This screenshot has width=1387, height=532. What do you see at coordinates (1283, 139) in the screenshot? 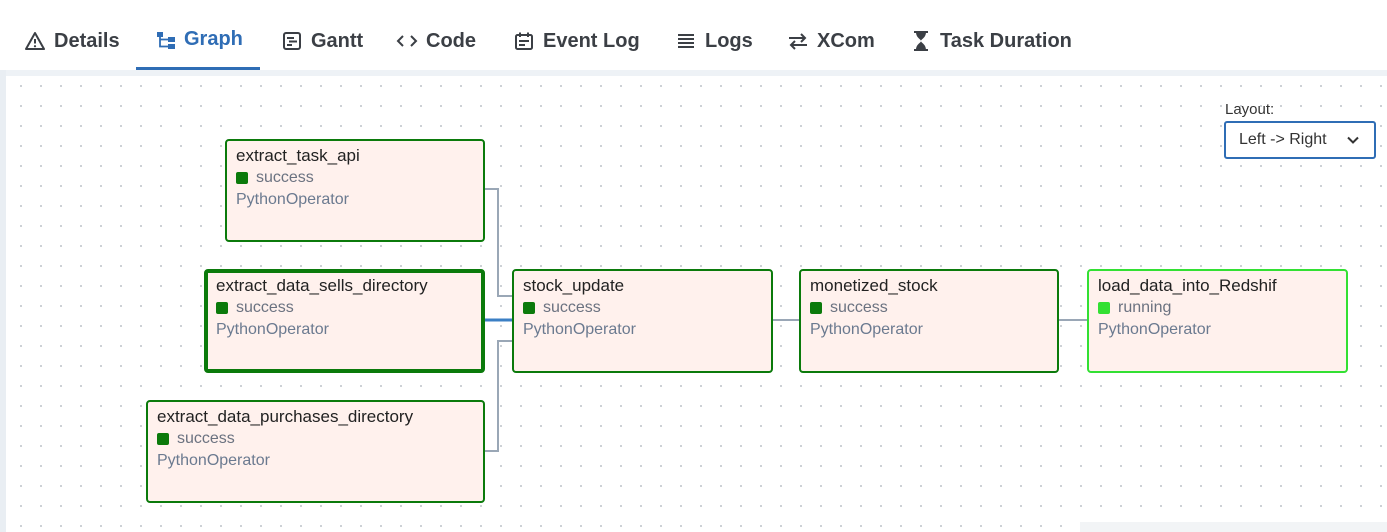
I see `layout-select-value: Left -> Right` at bounding box center [1283, 139].